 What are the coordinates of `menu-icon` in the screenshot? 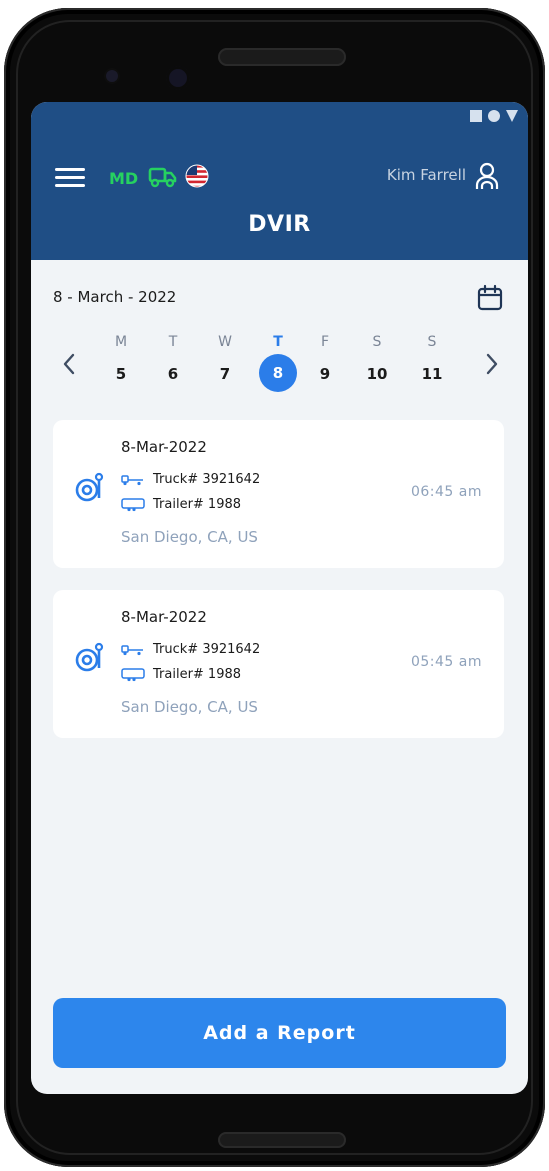 It's located at (70, 178).